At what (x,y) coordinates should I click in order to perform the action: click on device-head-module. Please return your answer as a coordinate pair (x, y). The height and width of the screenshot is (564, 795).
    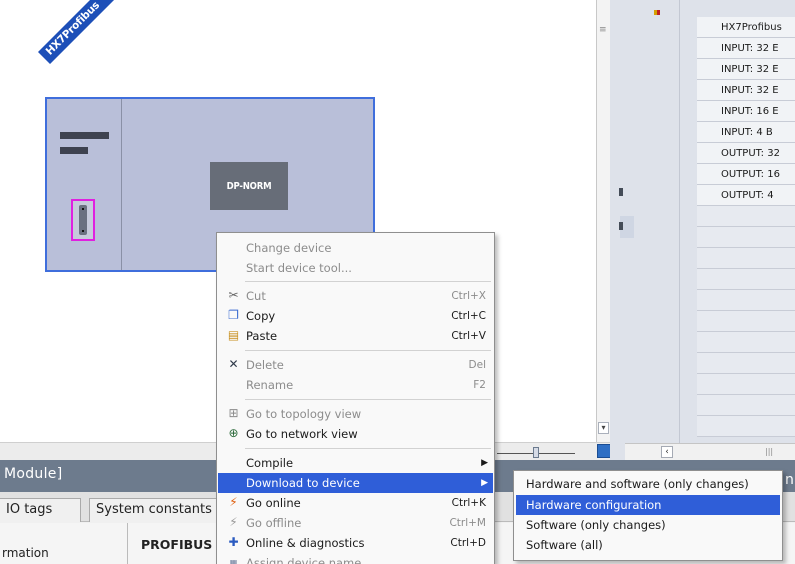
    Looking at the image, I should click on (84, 184).